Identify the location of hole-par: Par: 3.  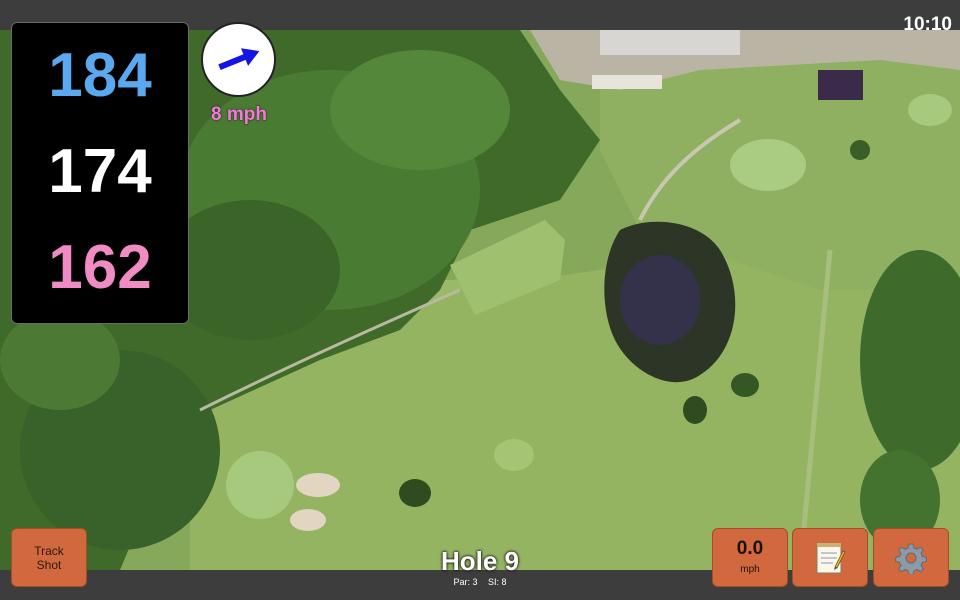
(465, 582).